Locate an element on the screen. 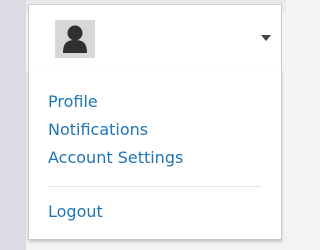 The width and height of the screenshot is (320, 250). chevron-down-icon is located at coordinates (266, 38).